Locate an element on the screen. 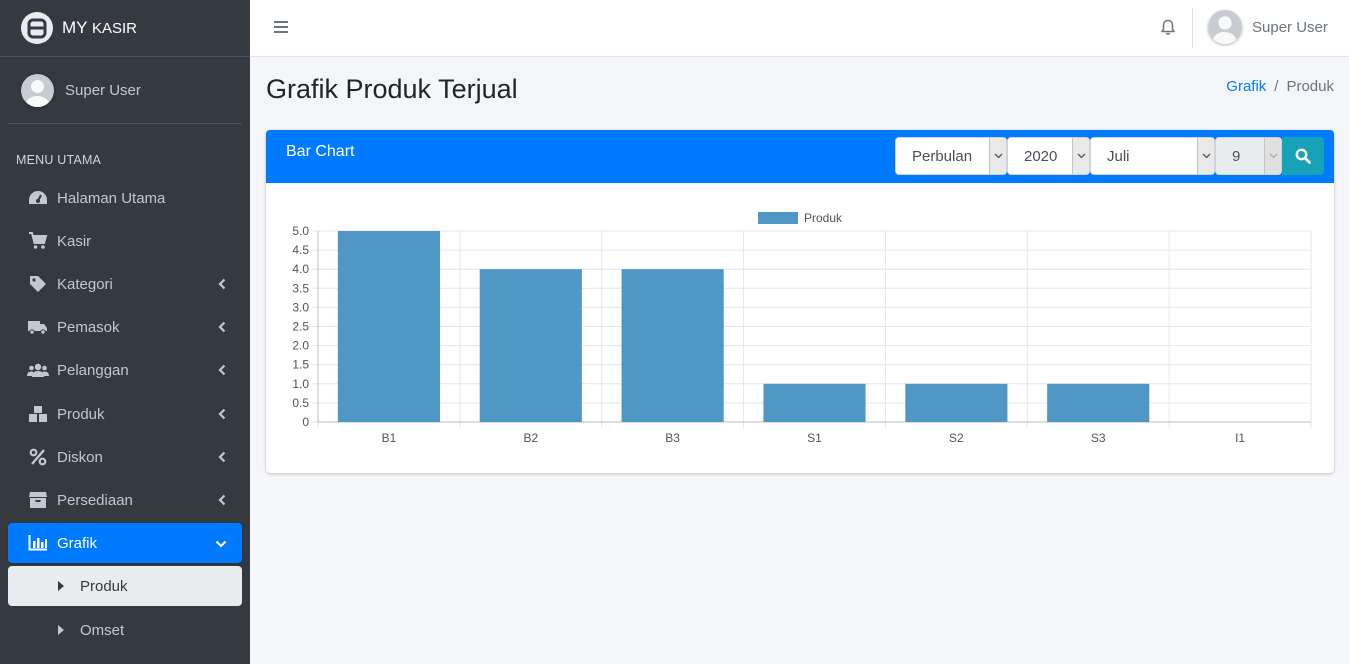 The image size is (1349, 664). y-tick-label: 5.0 is located at coordinates (300, 231).